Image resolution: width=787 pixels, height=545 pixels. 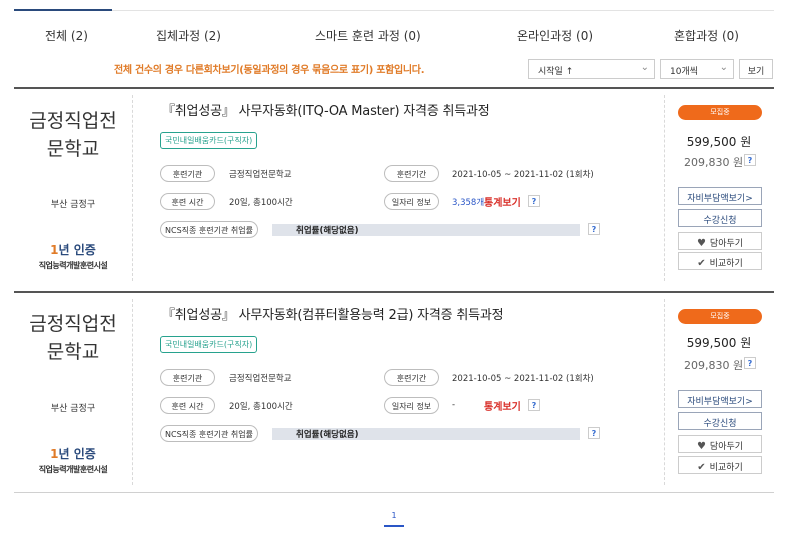 What do you see at coordinates (591, 69) in the screenshot?
I see `sort-select: 시작일 ↑ ⌄` at bounding box center [591, 69].